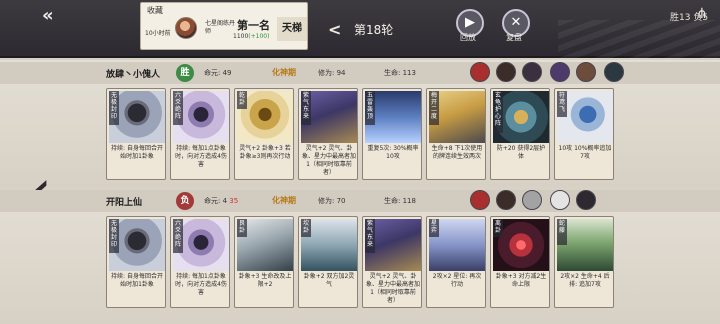  Describe the element at coordinates (456, 134) in the screenshot. I see `card: 梅开二度 生命+8 下1次使用的牌连续生效两次` at that location.